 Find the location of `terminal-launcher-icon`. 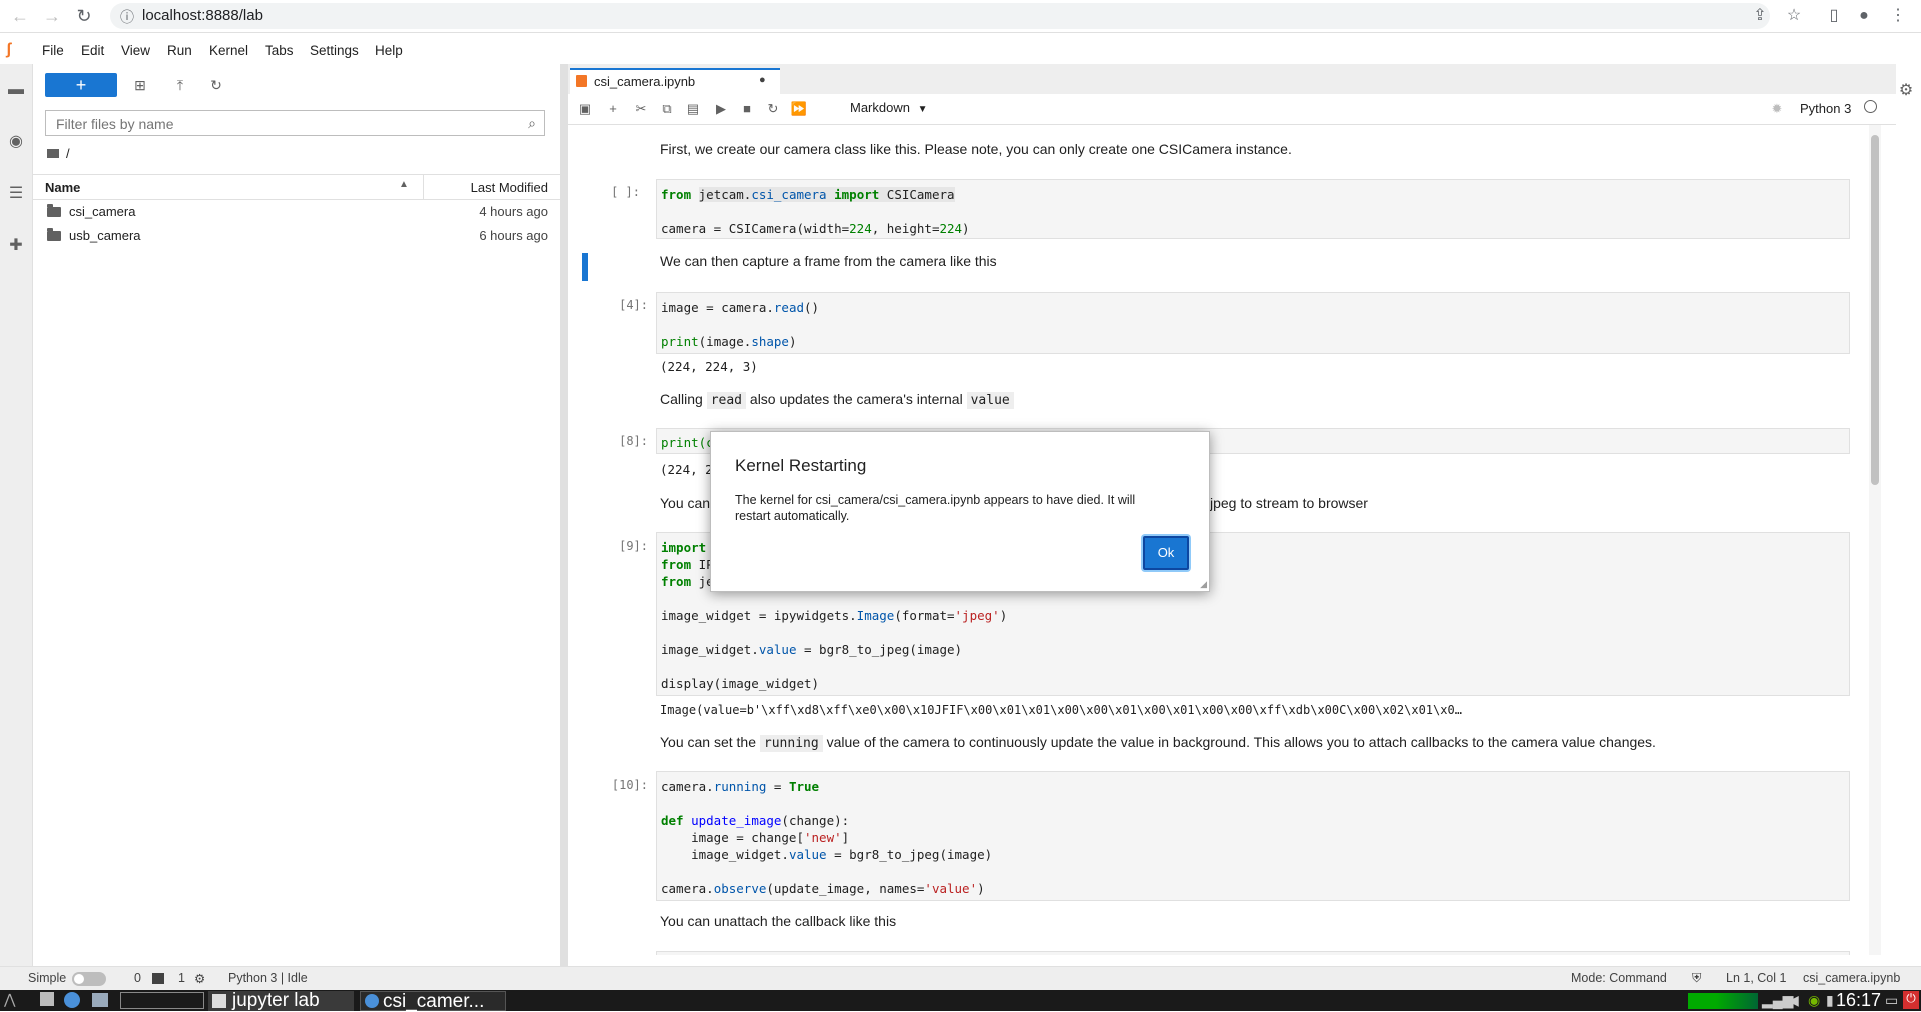

terminal-launcher-icon is located at coordinates (47, 999).